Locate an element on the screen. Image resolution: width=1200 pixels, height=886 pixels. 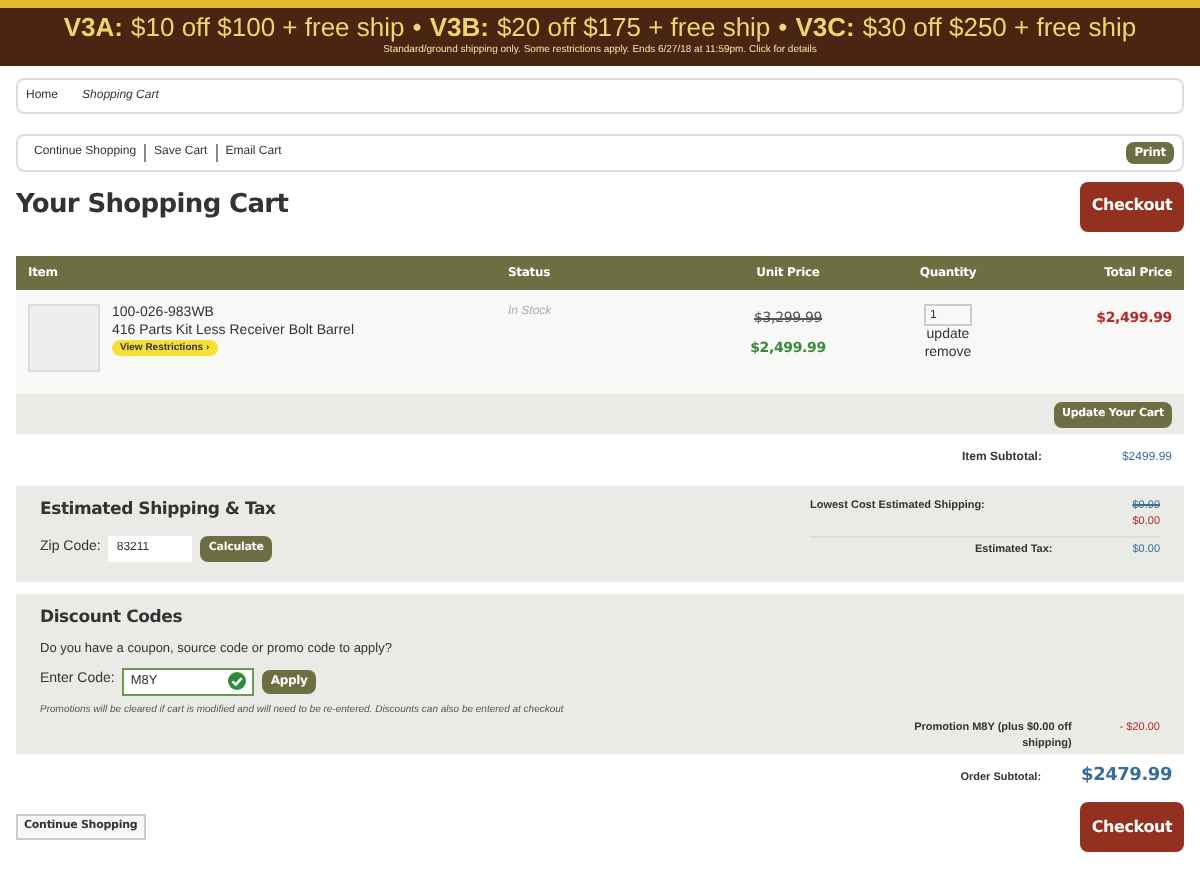
offer-code: V3B: is located at coordinates (459, 28).